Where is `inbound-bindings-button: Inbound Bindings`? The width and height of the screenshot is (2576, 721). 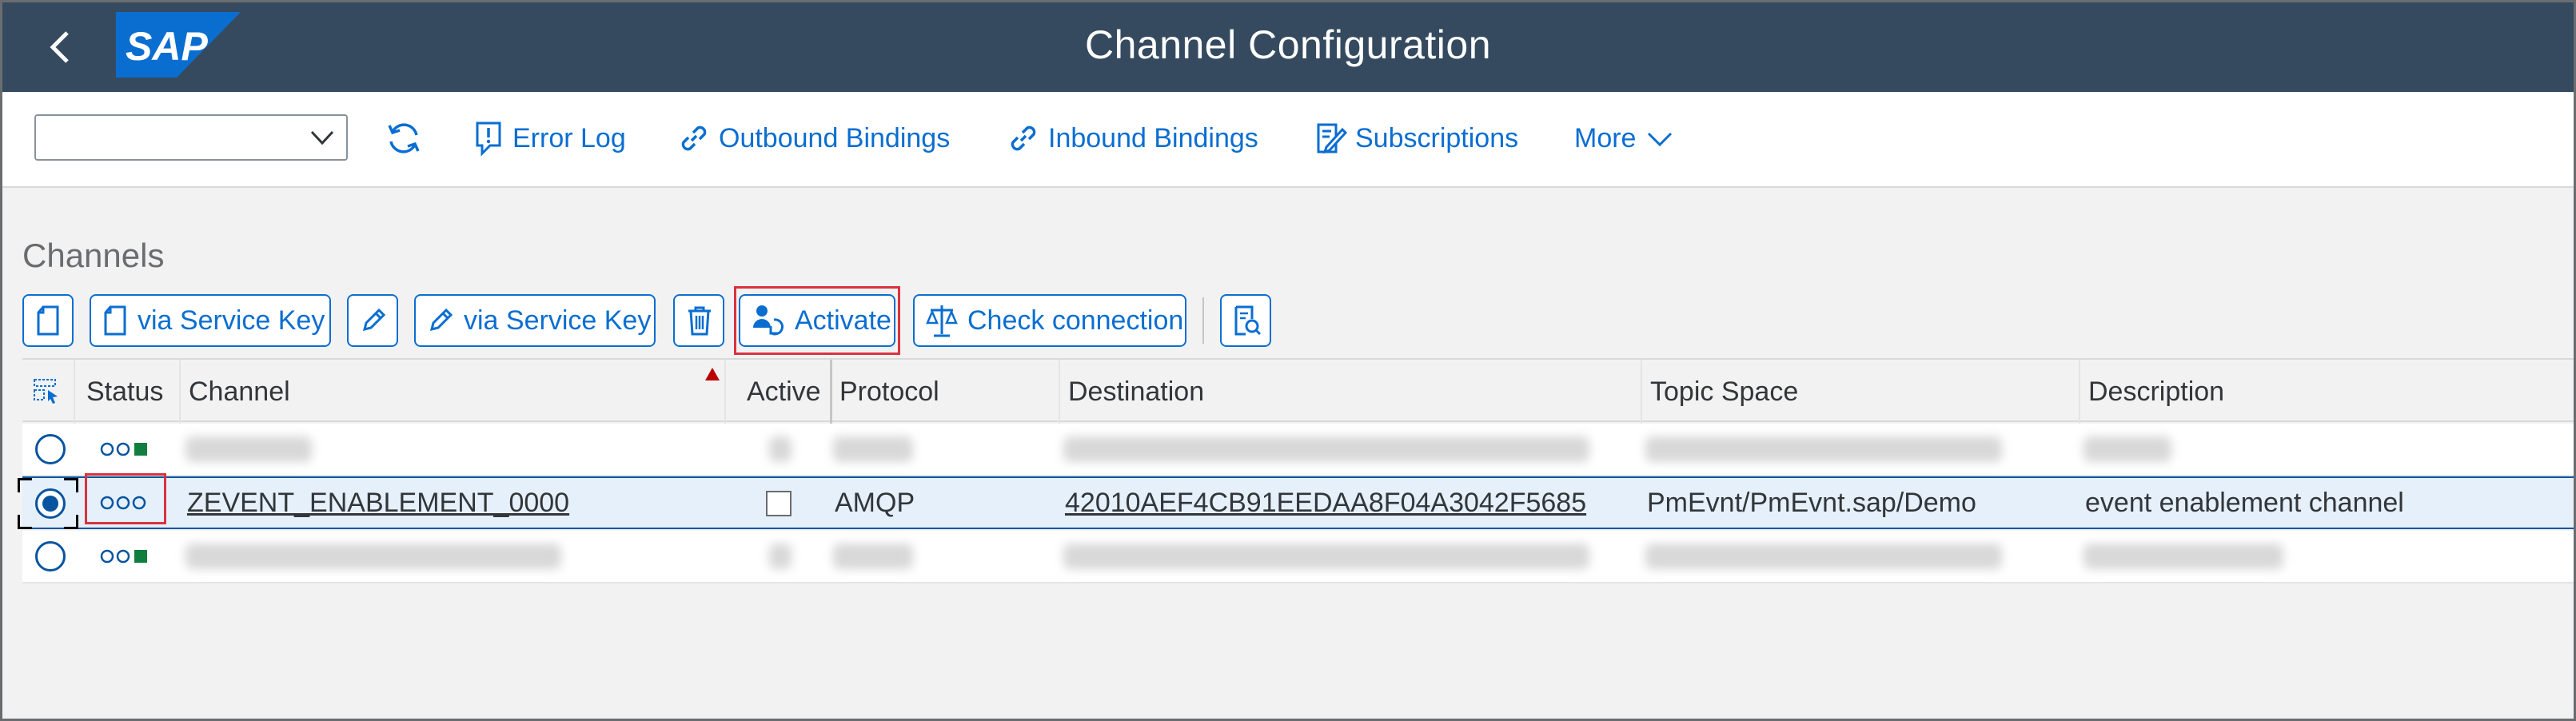 inbound-bindings-button: Inbound Bindings is located at coordinates (1132, 138).